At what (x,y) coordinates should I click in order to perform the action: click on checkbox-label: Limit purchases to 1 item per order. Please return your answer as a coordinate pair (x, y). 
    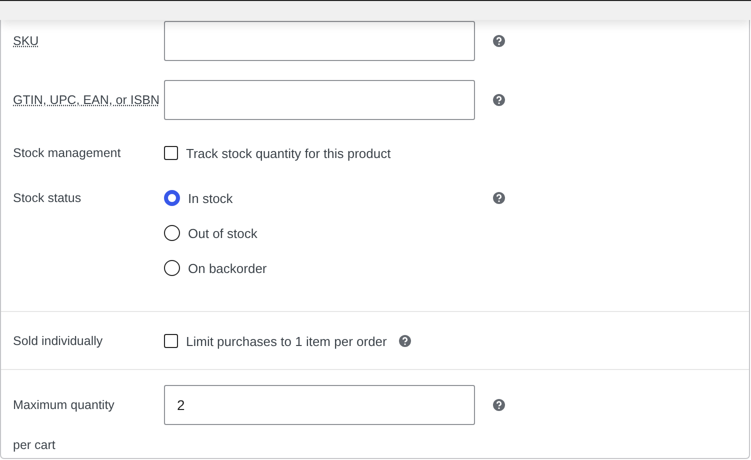
    Looking at the image, I should click on (286, 341).